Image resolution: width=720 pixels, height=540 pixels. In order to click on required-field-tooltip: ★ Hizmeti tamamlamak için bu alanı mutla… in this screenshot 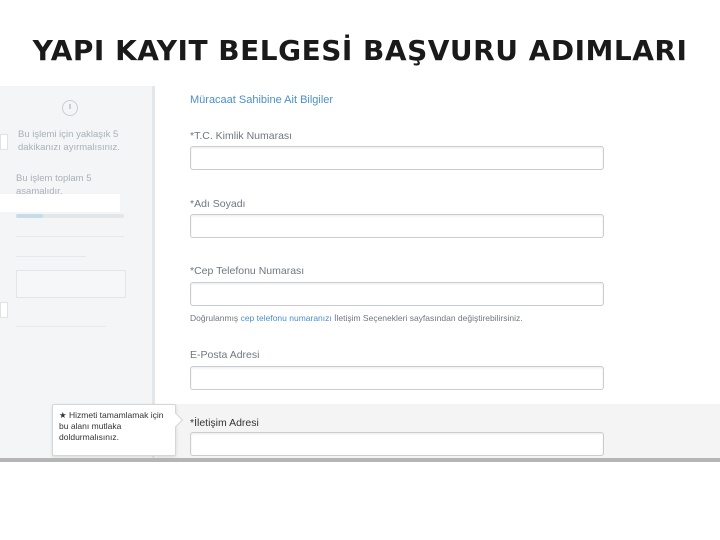, I will do `click(114, 430)`.